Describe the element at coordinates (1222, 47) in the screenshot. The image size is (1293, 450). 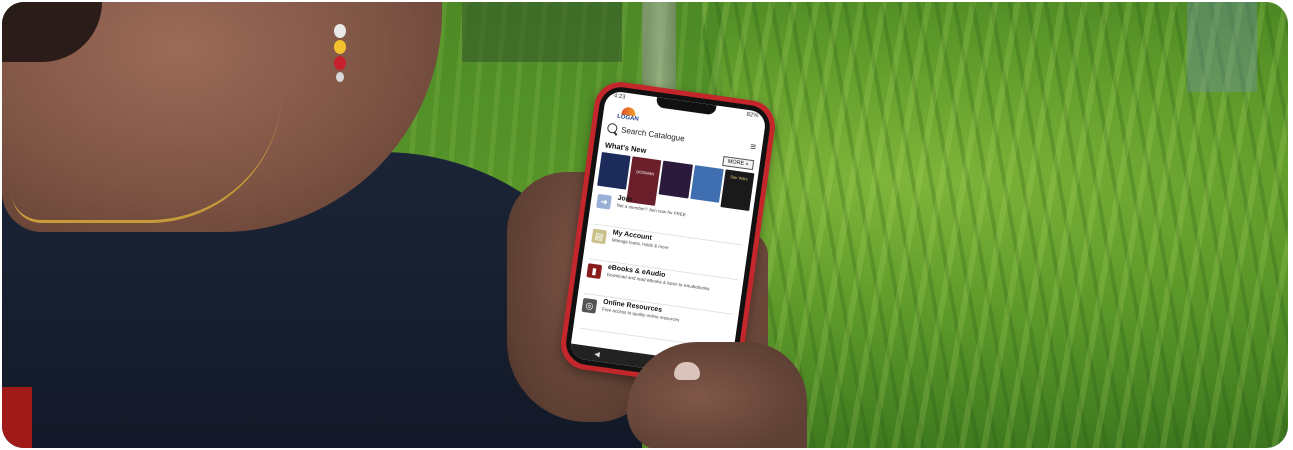
I see `background-blur-object` at that location.